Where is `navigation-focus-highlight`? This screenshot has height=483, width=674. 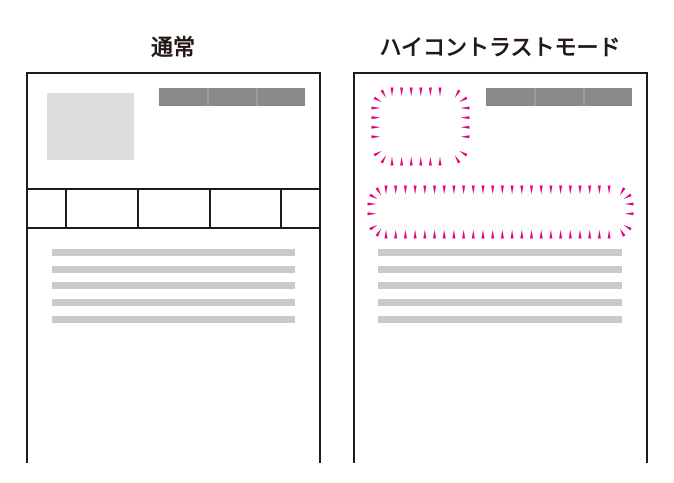
navigation-focus-highlight is located at coordinates (500, 212).